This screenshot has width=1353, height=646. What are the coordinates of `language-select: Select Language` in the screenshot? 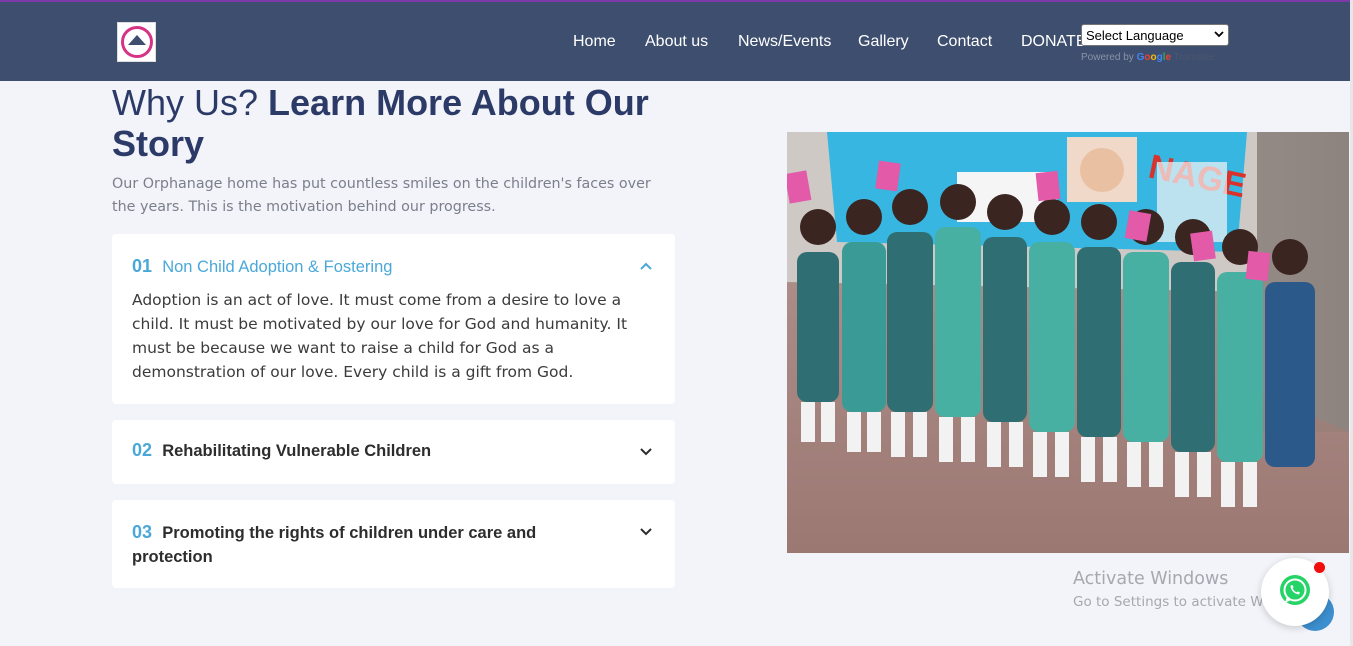 It's located at (1155, 35).